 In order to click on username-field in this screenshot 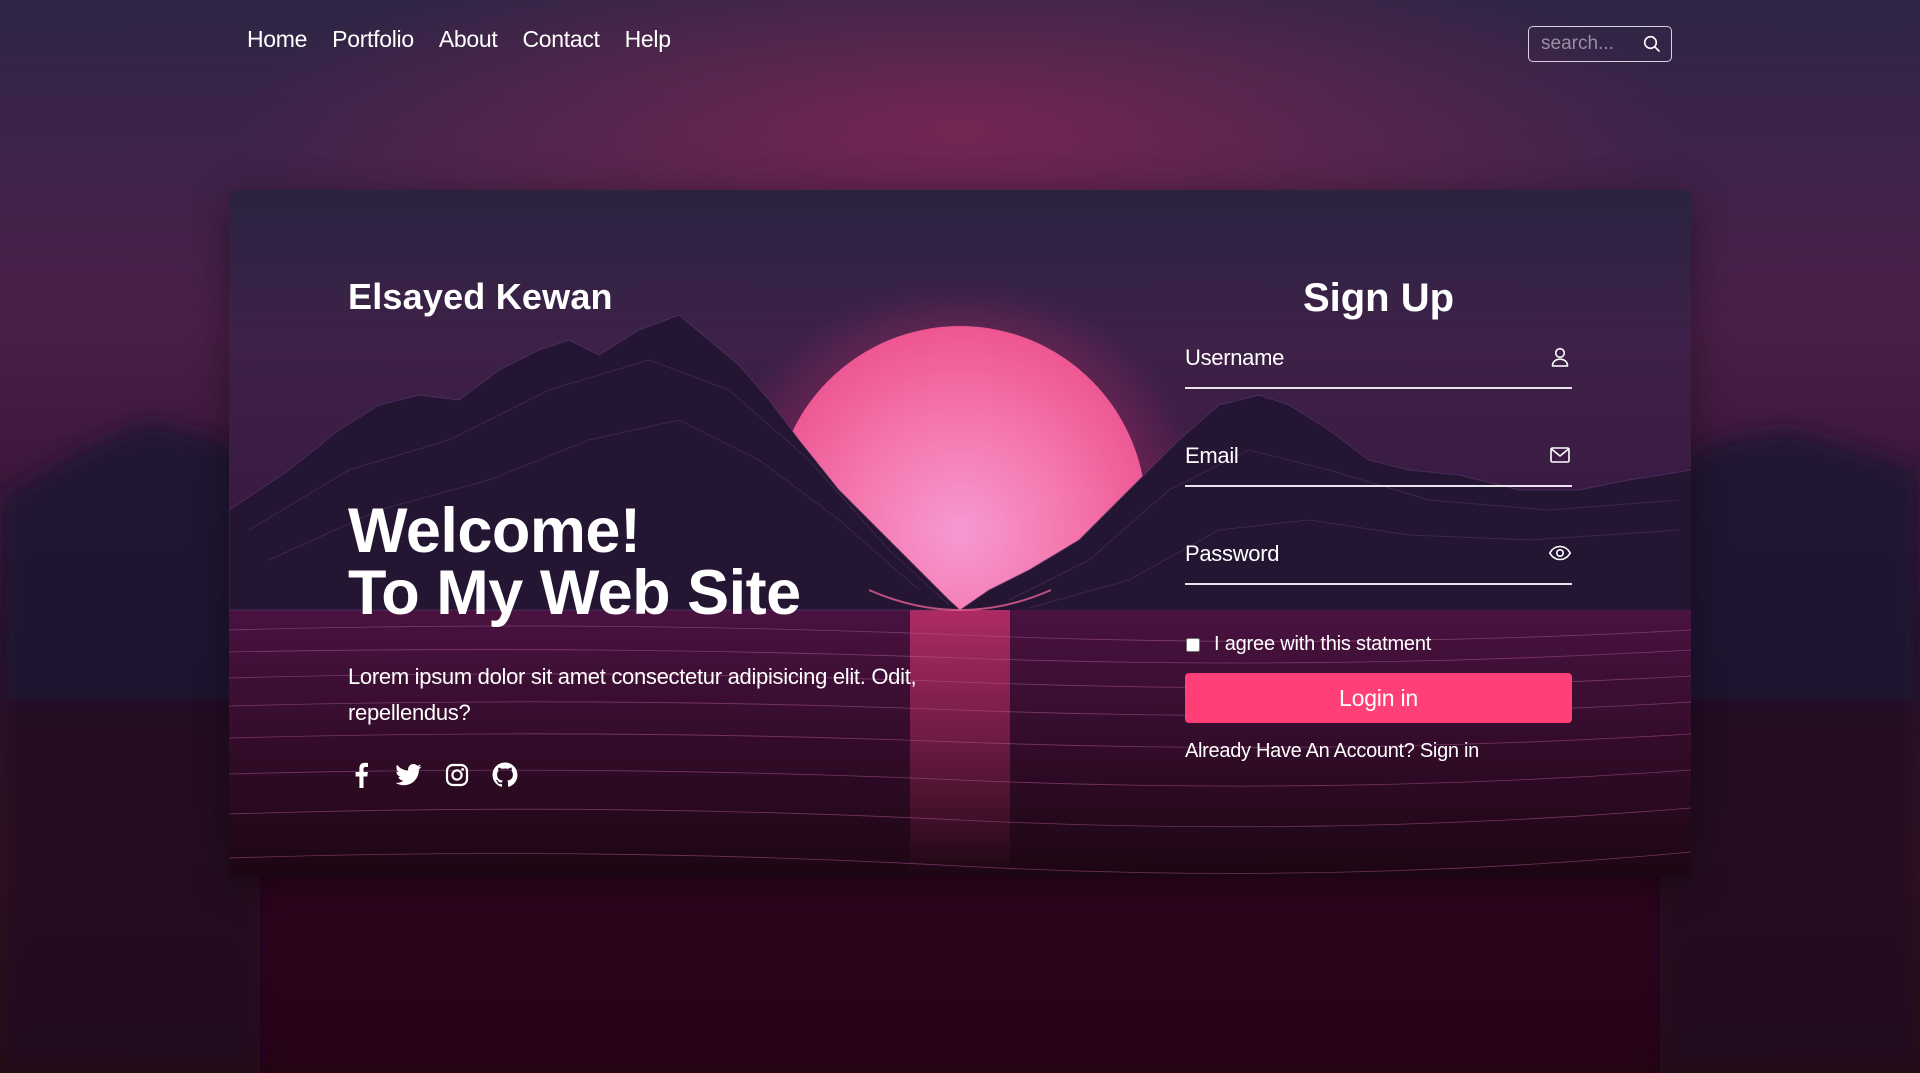, I will do `click(1378, 364)`.